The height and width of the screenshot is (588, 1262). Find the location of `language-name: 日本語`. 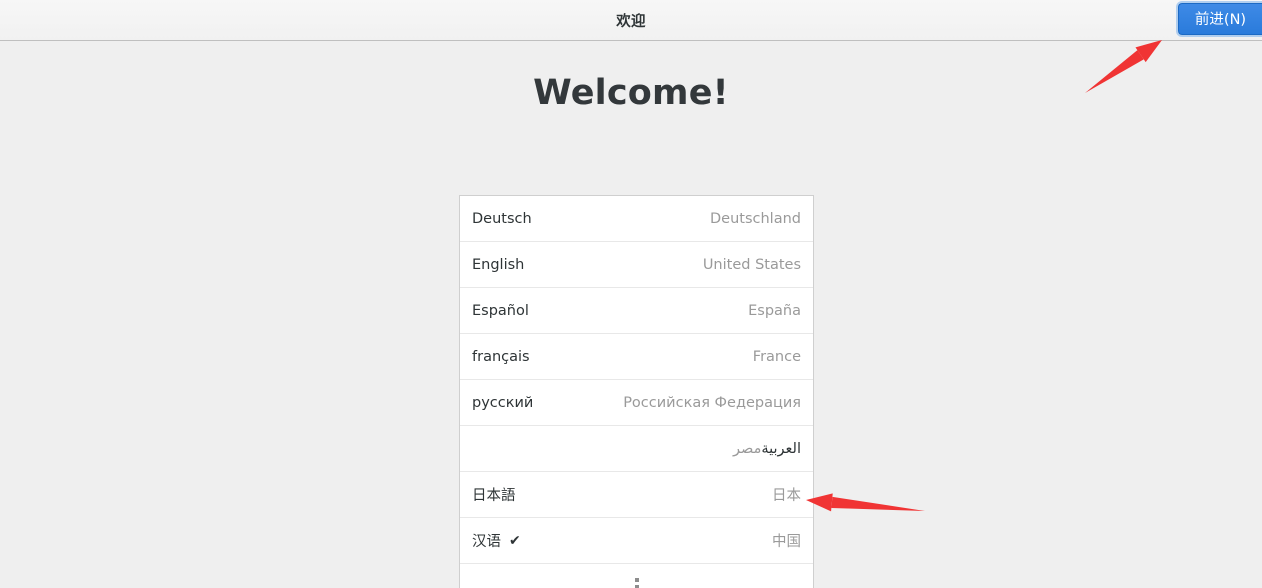

language-name: 日本語 is located at coordinates (494, 496).